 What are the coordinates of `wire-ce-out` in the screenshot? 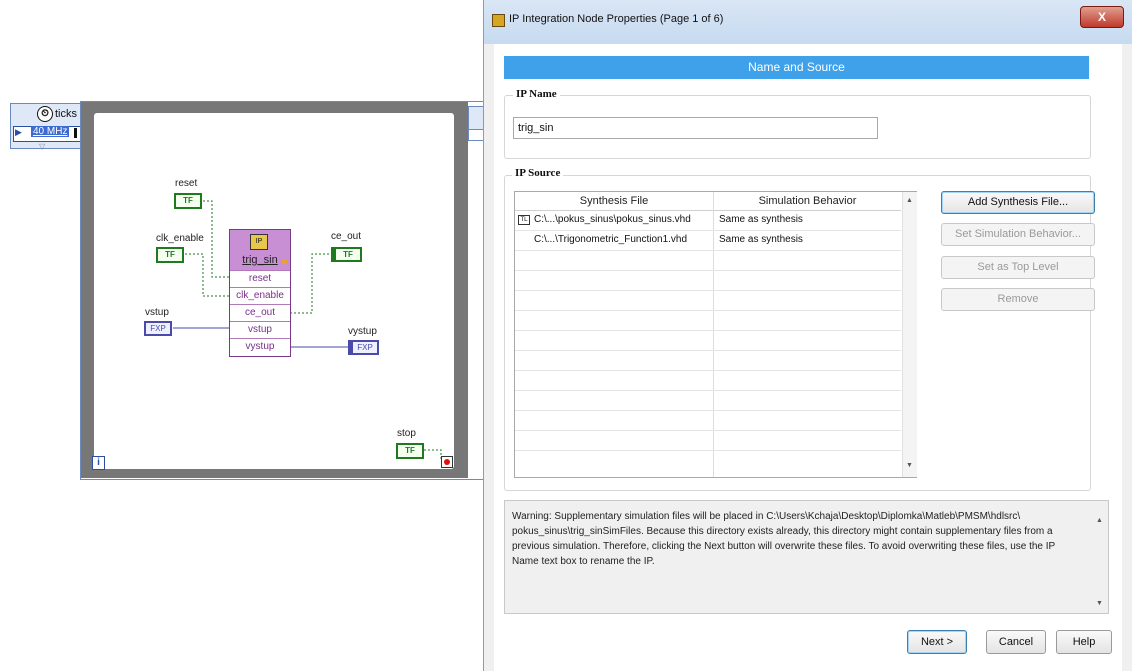 It's located at (310, 283).